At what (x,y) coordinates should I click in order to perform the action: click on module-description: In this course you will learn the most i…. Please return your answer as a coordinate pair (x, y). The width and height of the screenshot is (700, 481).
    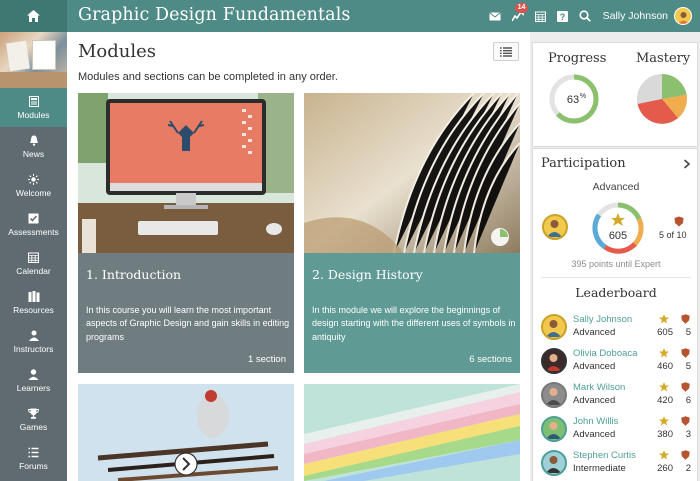
    Looking at the image, I should click on (188, 323).